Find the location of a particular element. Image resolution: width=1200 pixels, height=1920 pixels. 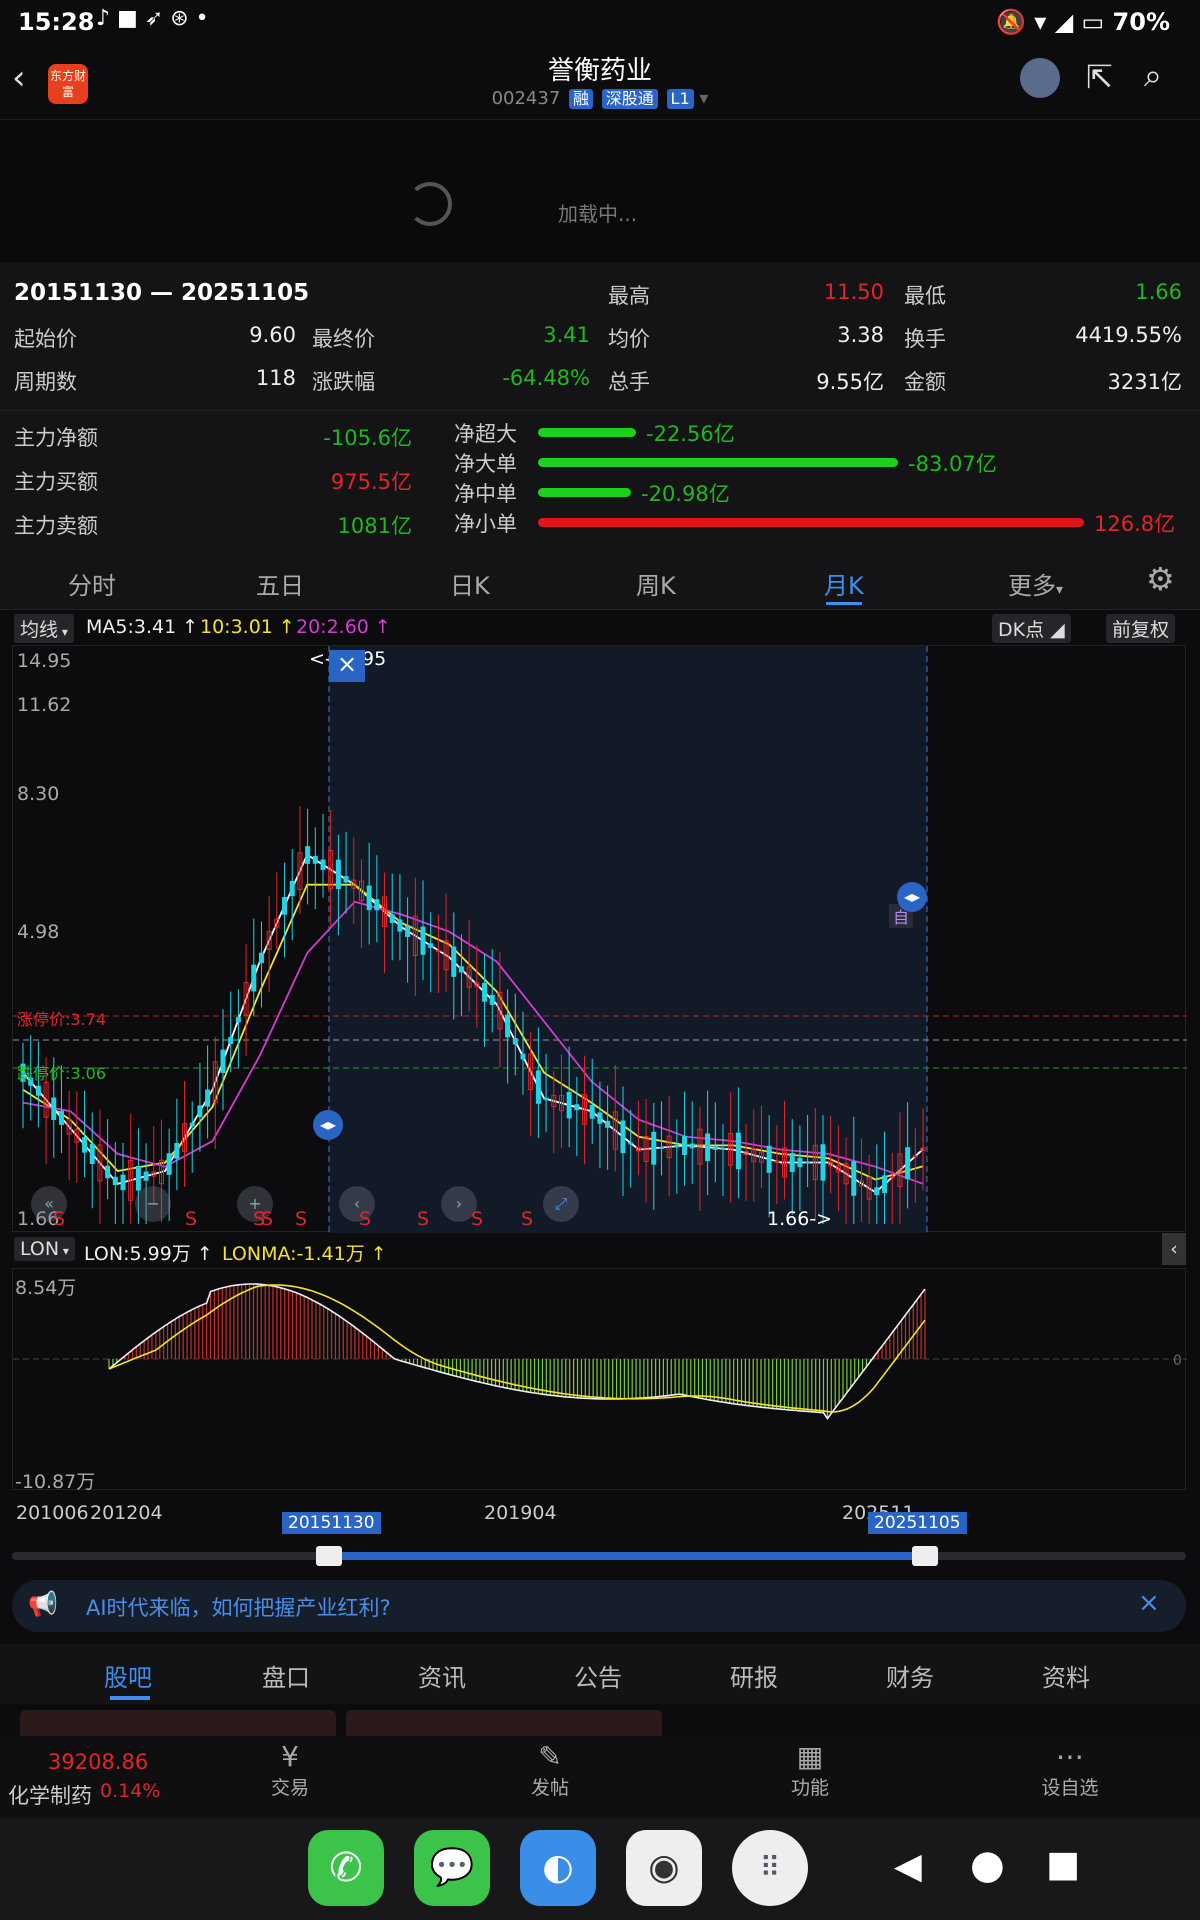

battery-level: 🔕 ▾ ◢ ▭ 70% is located at coordinates (1083, 22).